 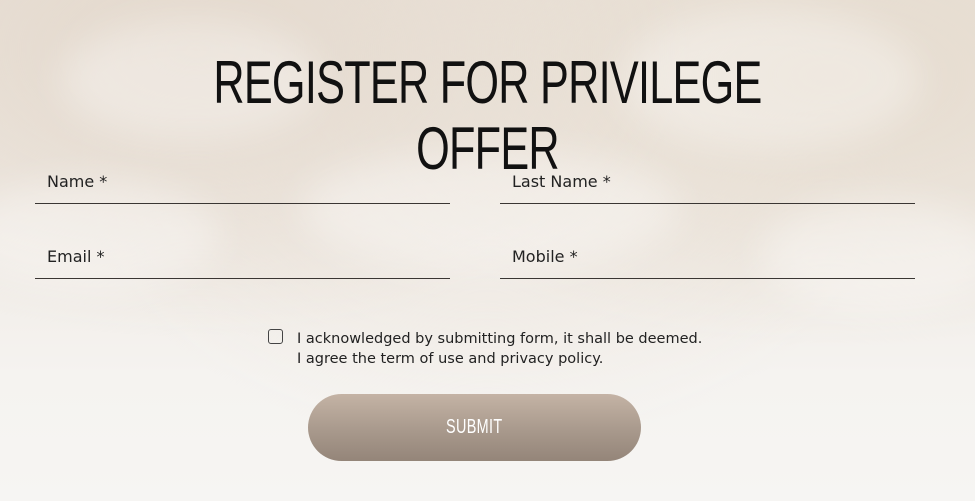 I want to click on email-input, so click(x=242, y=256).